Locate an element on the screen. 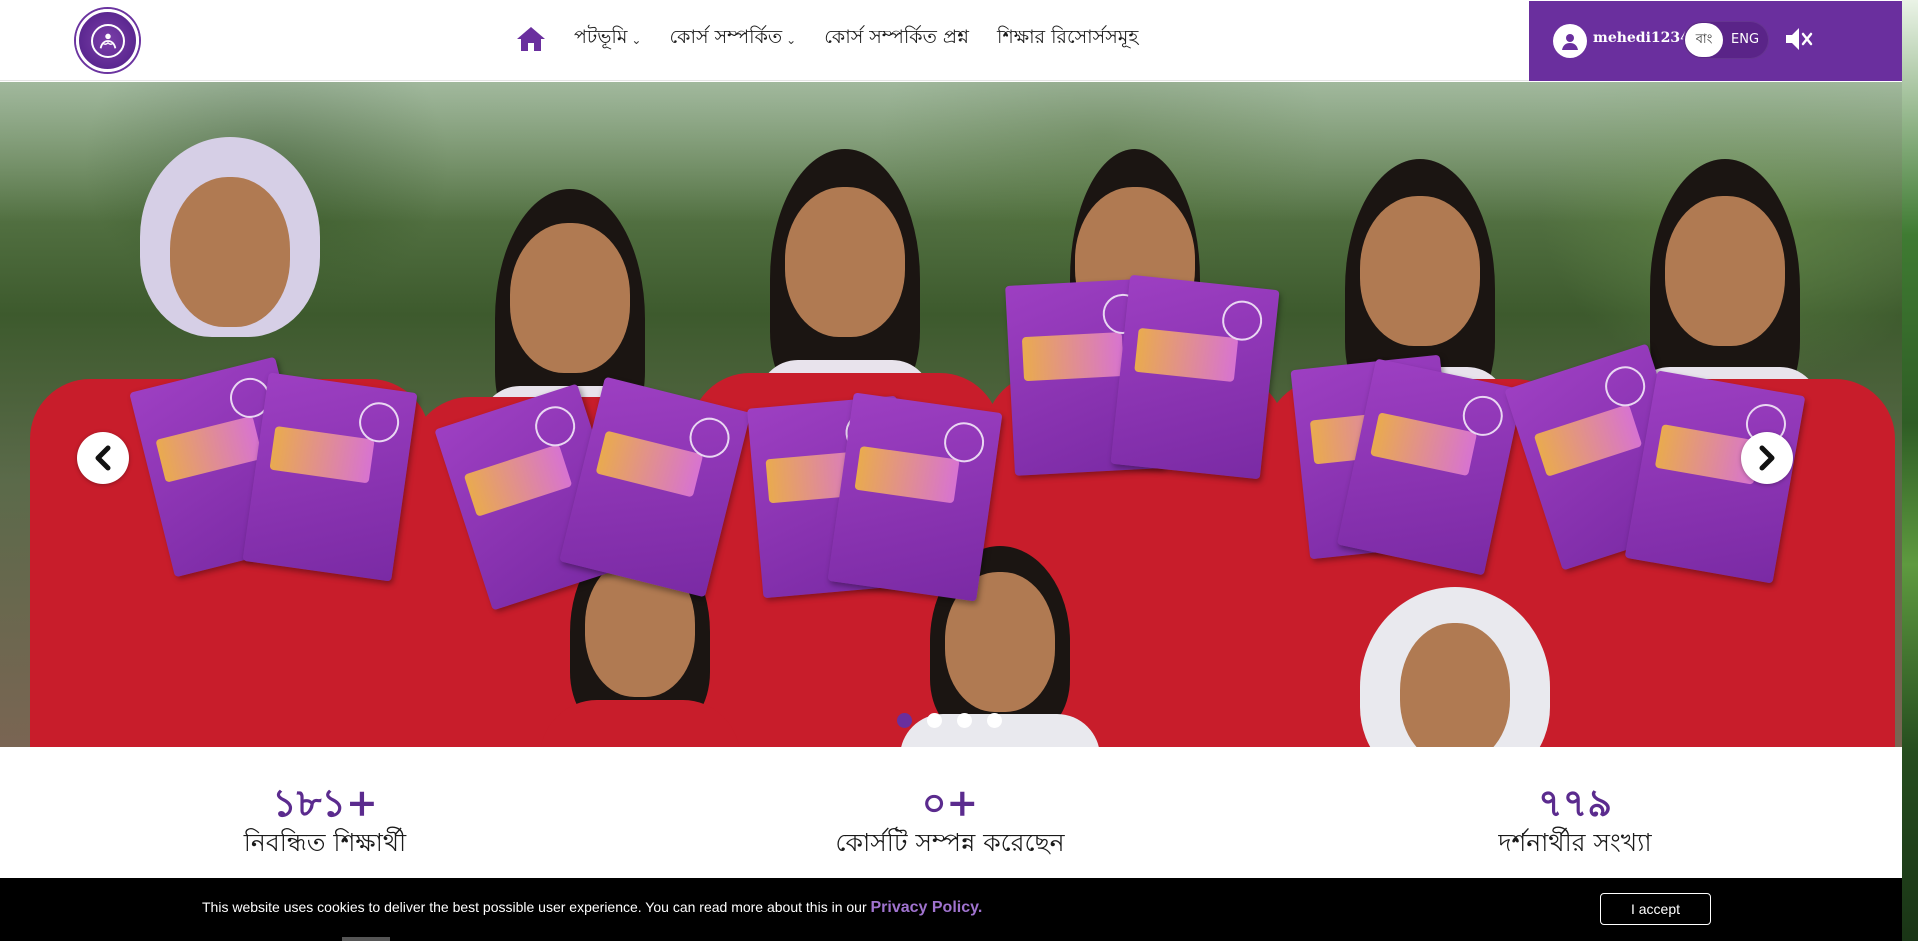 The image size is (1918, 941). nav-item-label: পটভূমি is located at coordinates (601, 37).